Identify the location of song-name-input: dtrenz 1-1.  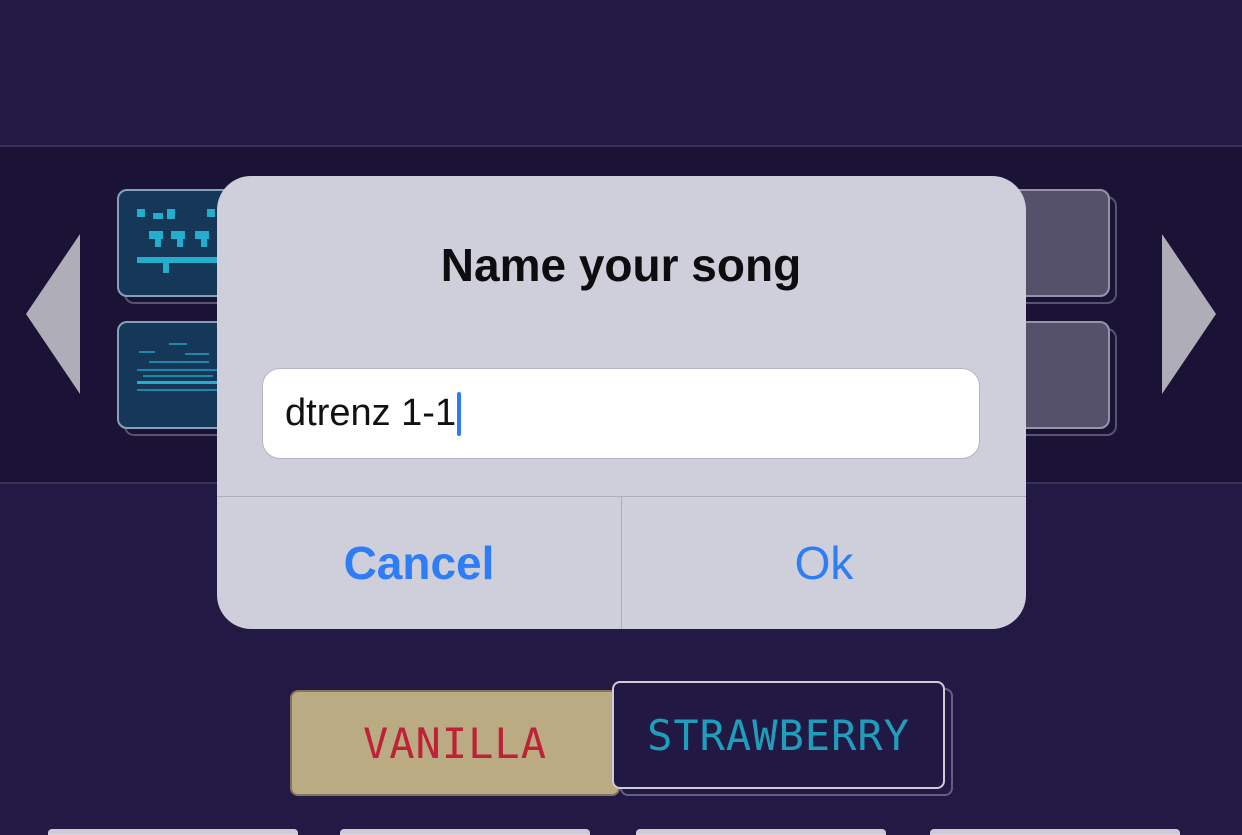
(621, 413).